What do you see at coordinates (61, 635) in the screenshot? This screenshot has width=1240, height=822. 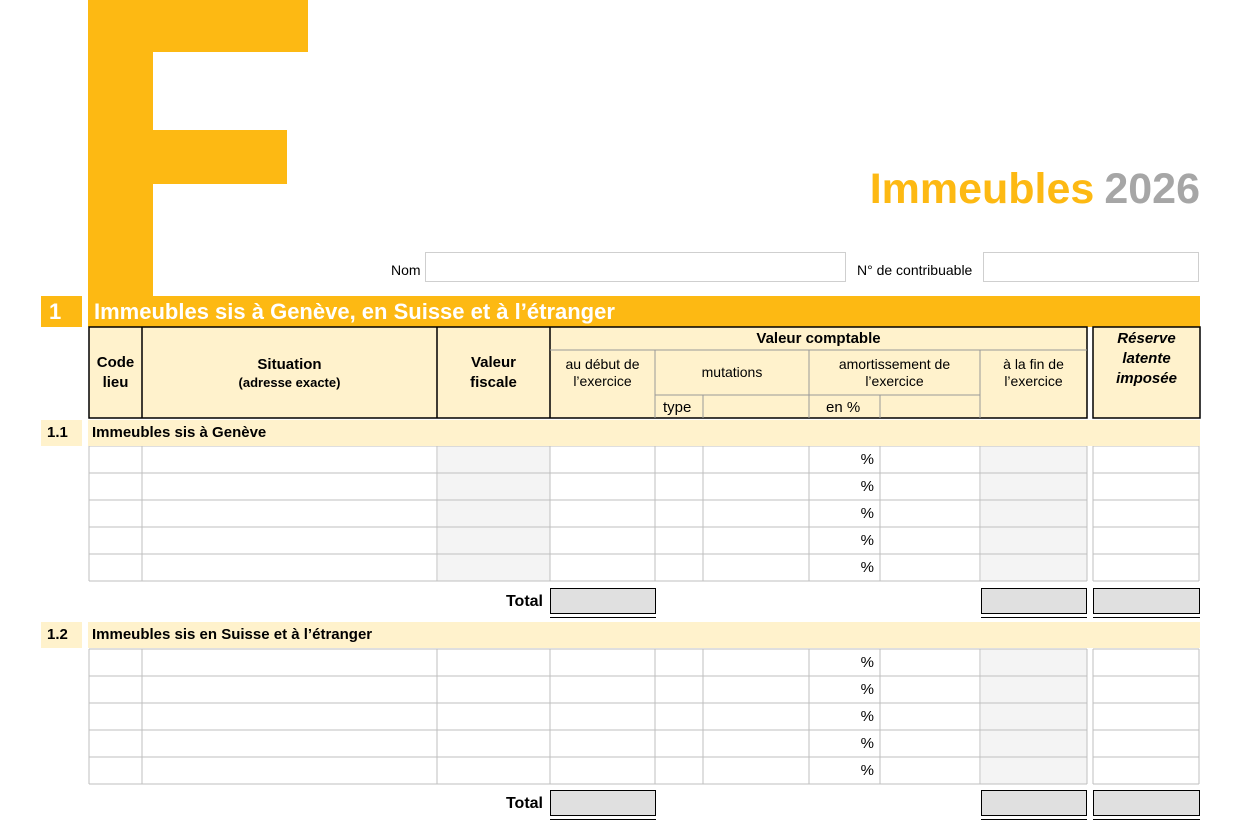 I see `subsection-1-2-number: 1.2` at bounding box center [61, 635].